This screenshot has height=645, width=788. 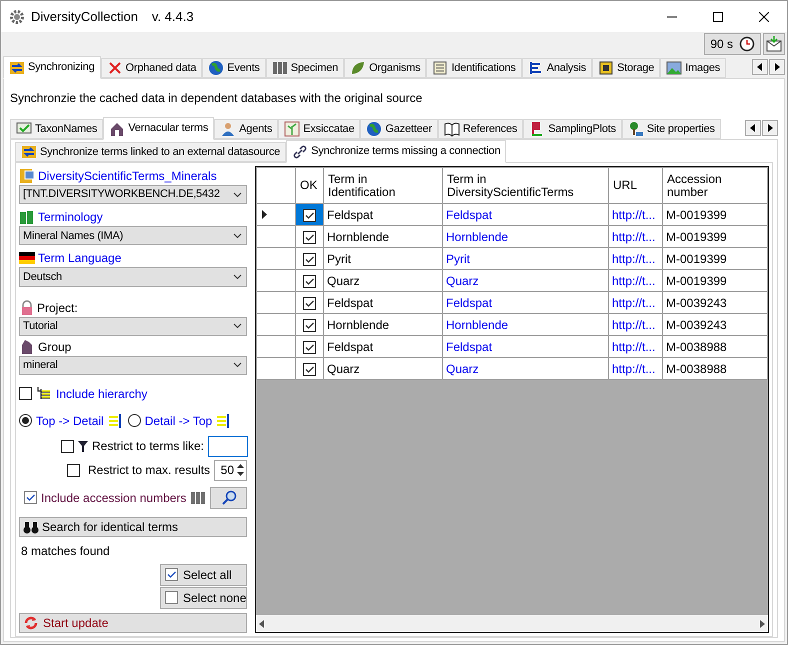 I want to click on select-all-button: Select all, so click(x=203, y=575).